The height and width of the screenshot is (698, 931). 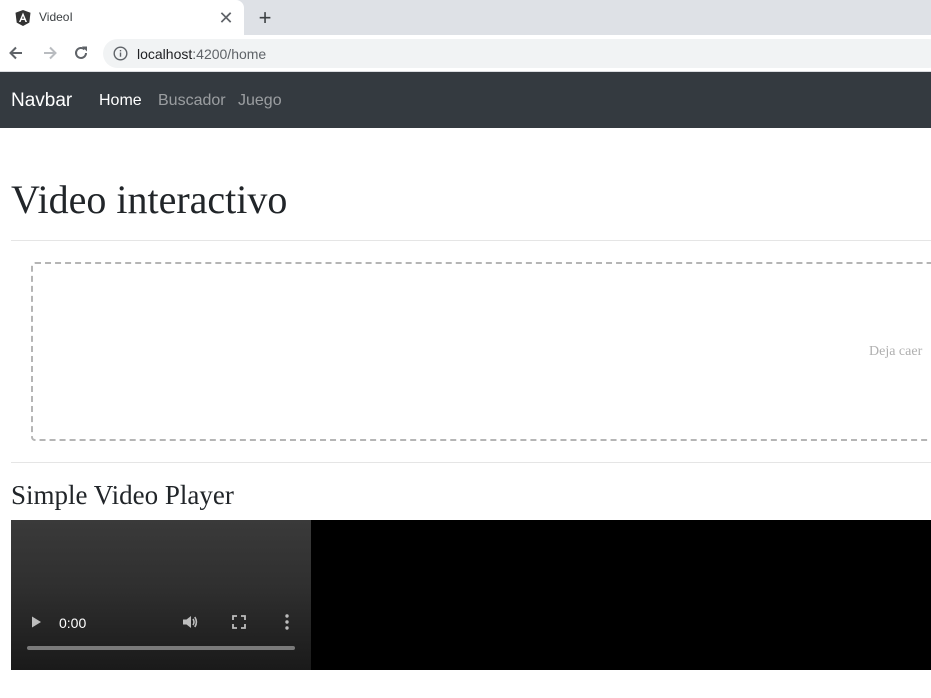 I want to click on video-progress-bar, so click(x=161, y=648).